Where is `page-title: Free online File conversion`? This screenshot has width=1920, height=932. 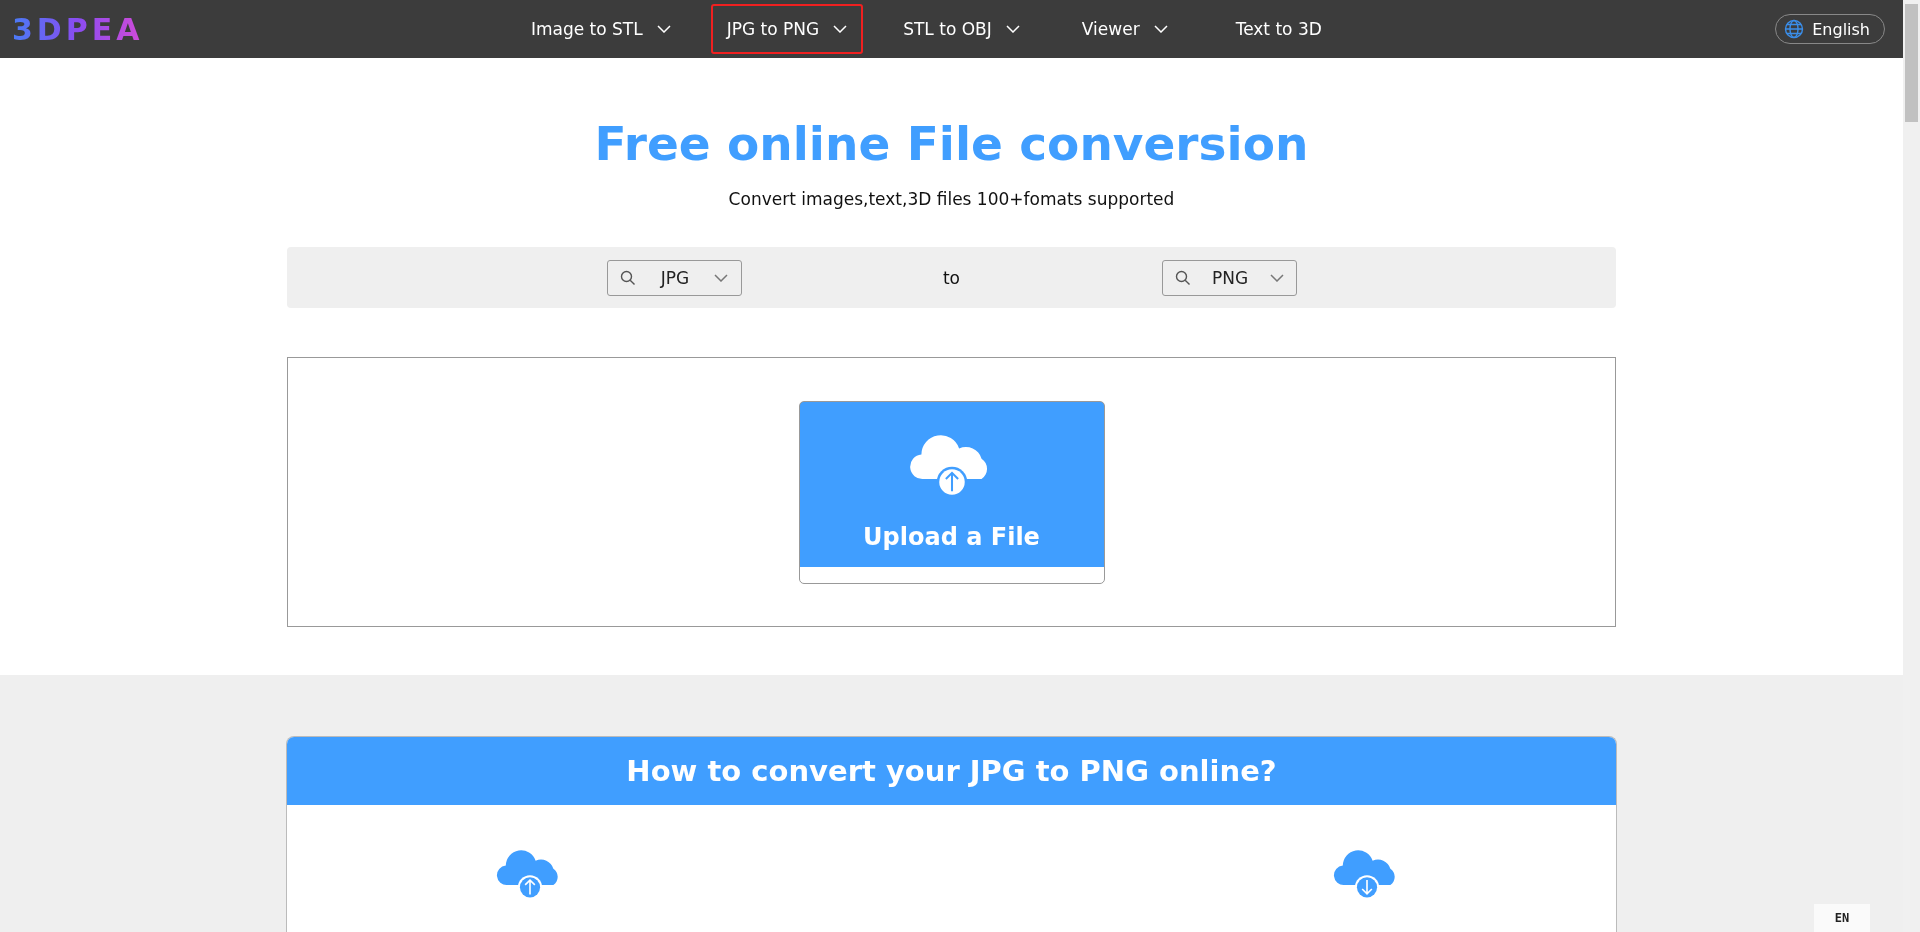 page-title: Free online File conversion is located at coordinates (951, 143).